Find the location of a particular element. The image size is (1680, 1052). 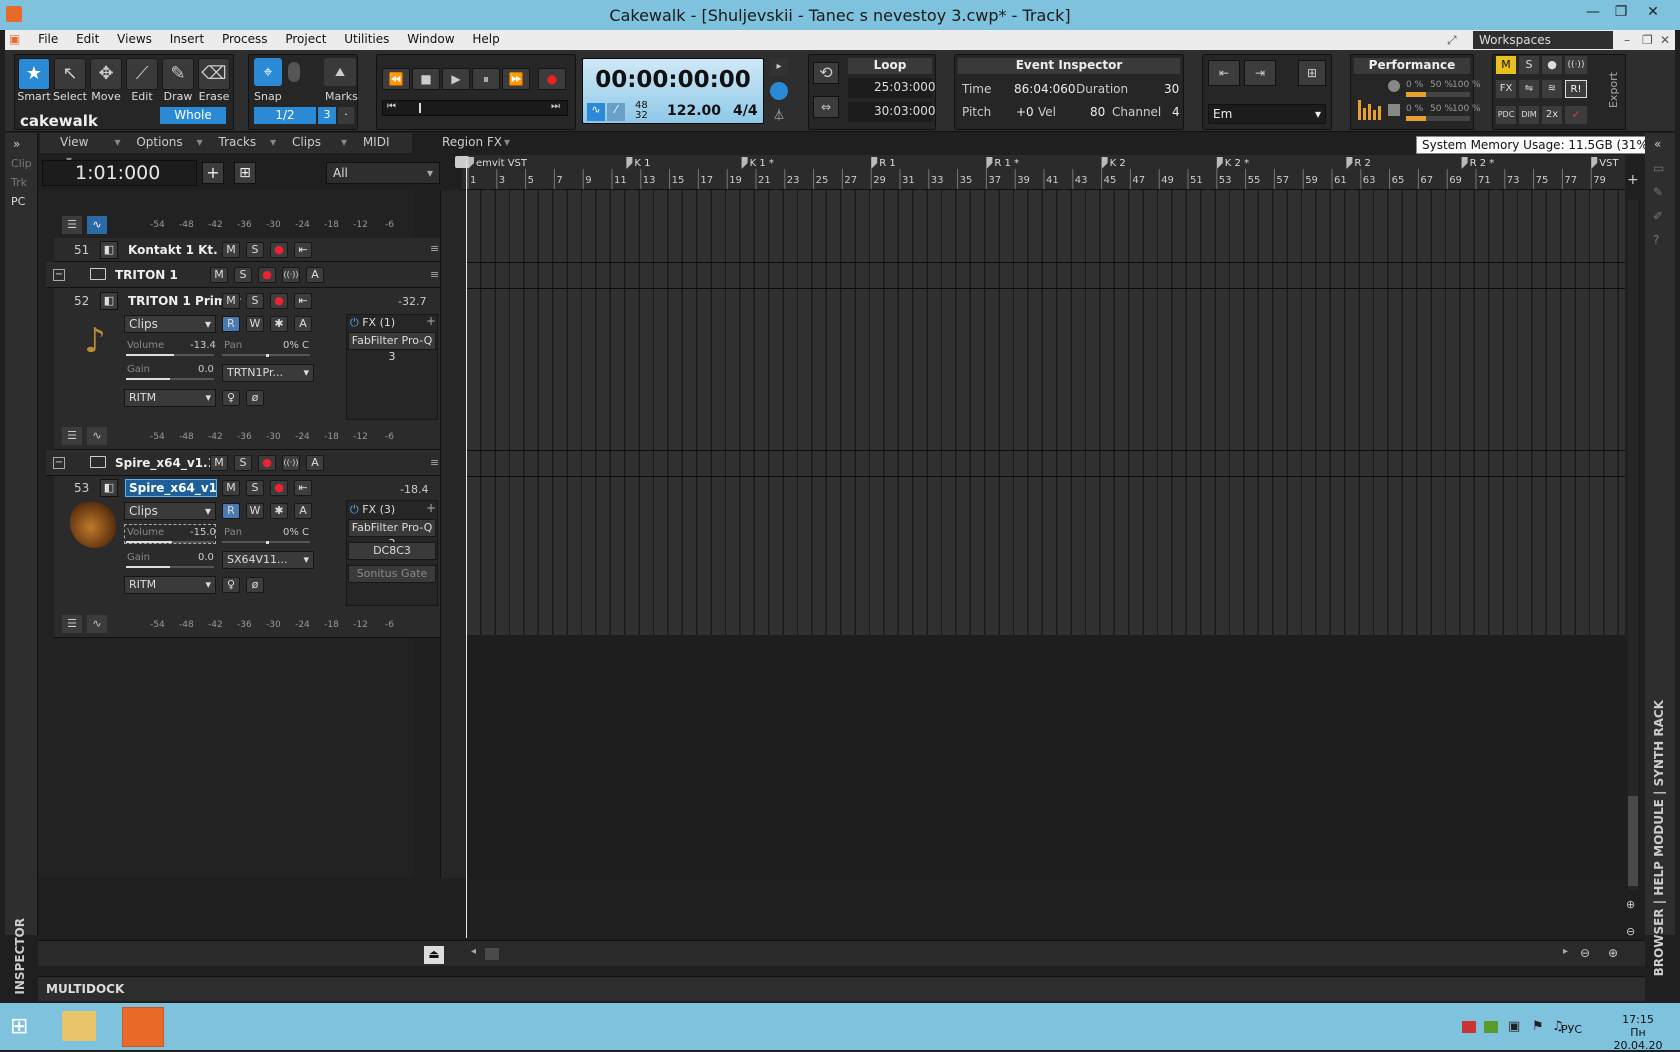

marker-label: K 2 is located at coordinates (1118, 163).